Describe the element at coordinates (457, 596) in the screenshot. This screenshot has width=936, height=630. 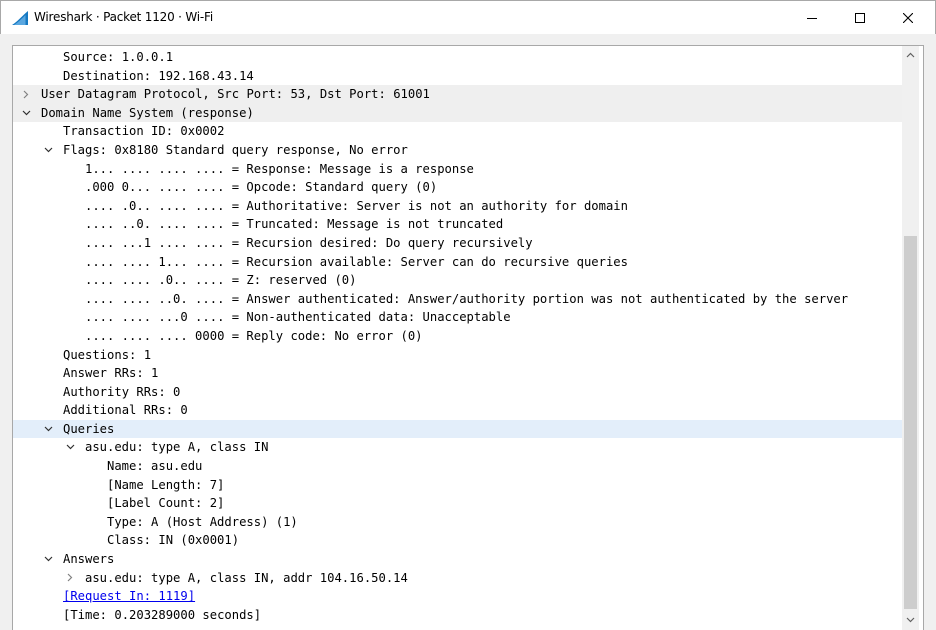
I see `tree-row: [Request In: 1119]` at that location.